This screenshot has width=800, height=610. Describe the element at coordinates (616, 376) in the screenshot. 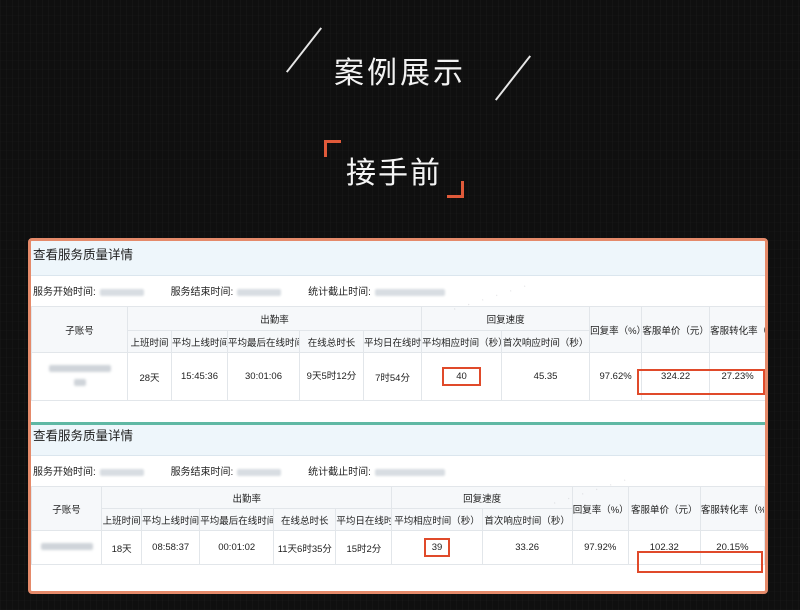

I see `cell-reply-rate: 97.62%` at that location.